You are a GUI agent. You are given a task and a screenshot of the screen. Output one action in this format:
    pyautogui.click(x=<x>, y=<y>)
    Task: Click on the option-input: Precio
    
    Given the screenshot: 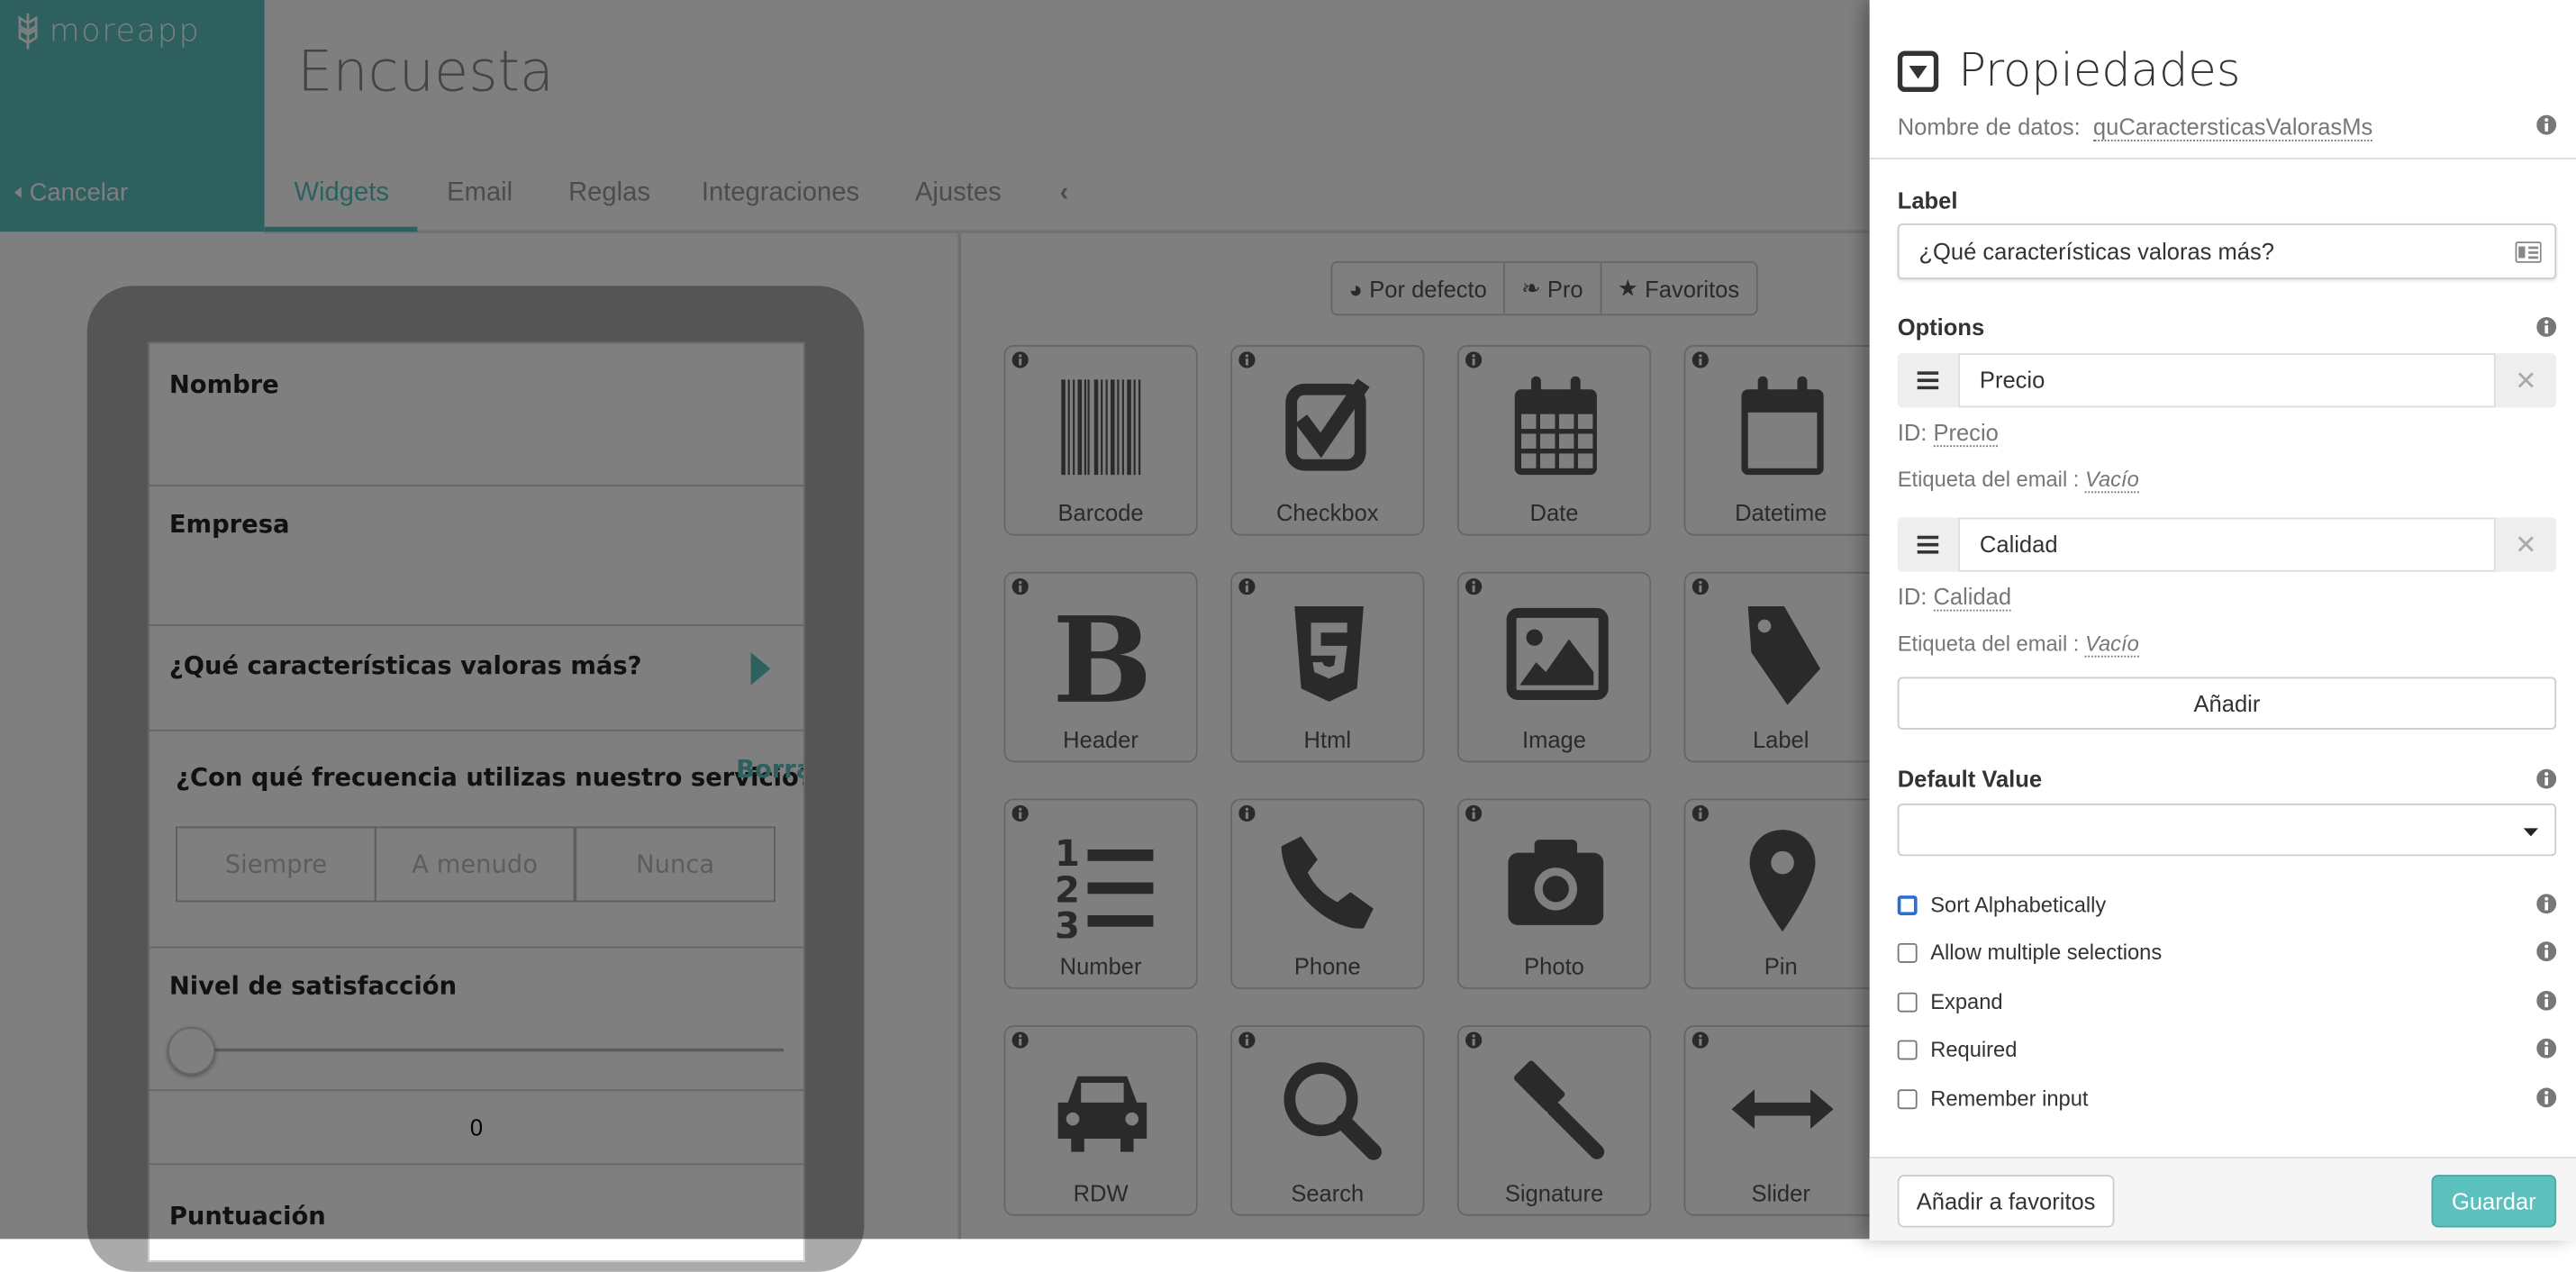 What is the action you would take?
    pyautogui.click(x=2227, y=380)
    